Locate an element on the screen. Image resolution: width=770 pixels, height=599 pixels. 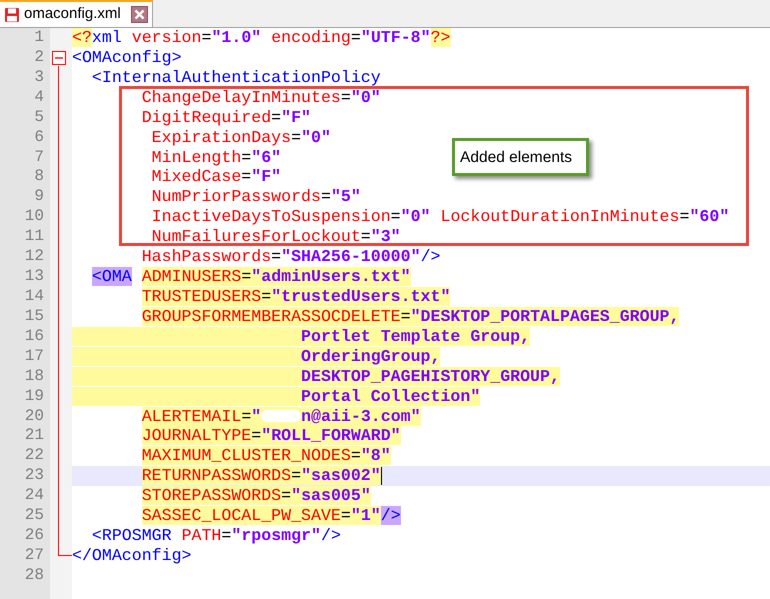
code-line: RETURNPASSWORDS="sas002" is located at coordinates (261, 476).